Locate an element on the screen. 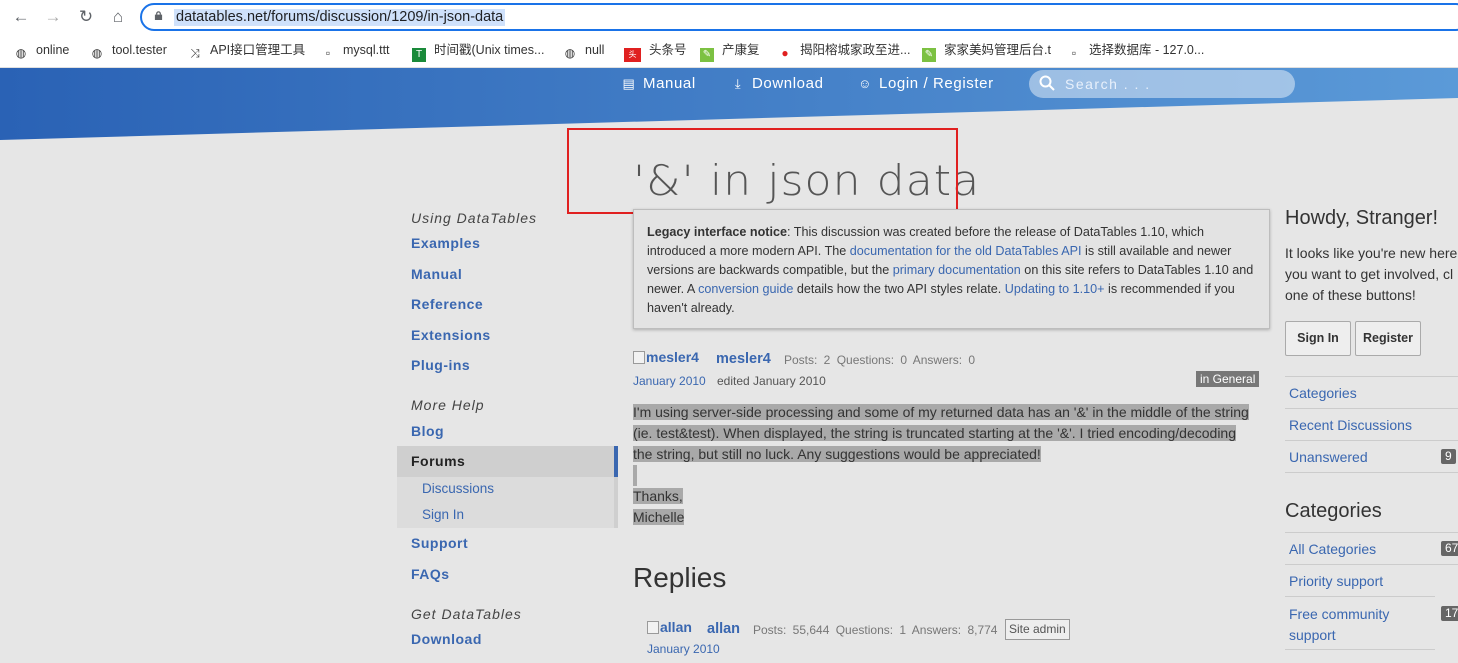 The width and height of the screenshot is (1458, 663). bookmark-mysql: ▫ mysql.ttt is located at coordinates (355, 51).